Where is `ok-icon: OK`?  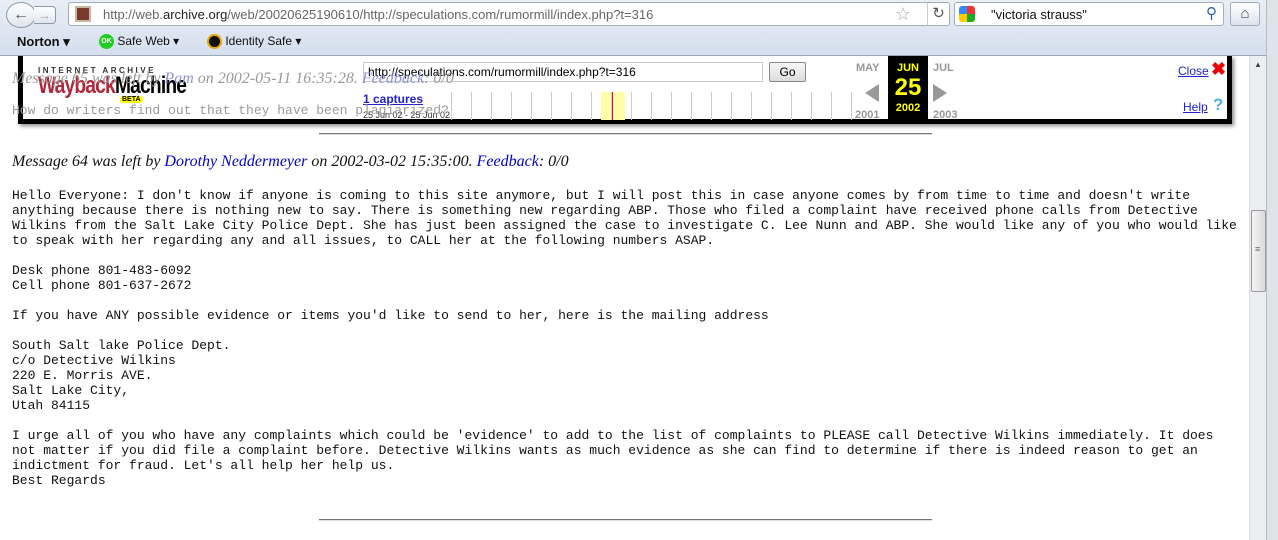
ok-icon: OK is located at coordinates (106, 42).